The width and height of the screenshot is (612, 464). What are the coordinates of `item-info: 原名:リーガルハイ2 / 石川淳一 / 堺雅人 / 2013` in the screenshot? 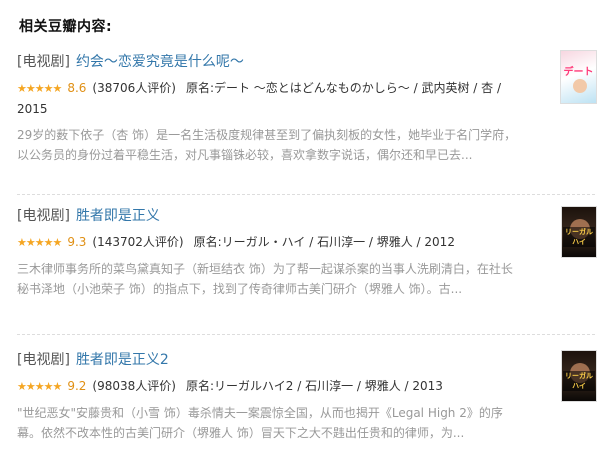 It's located at (314, 386).